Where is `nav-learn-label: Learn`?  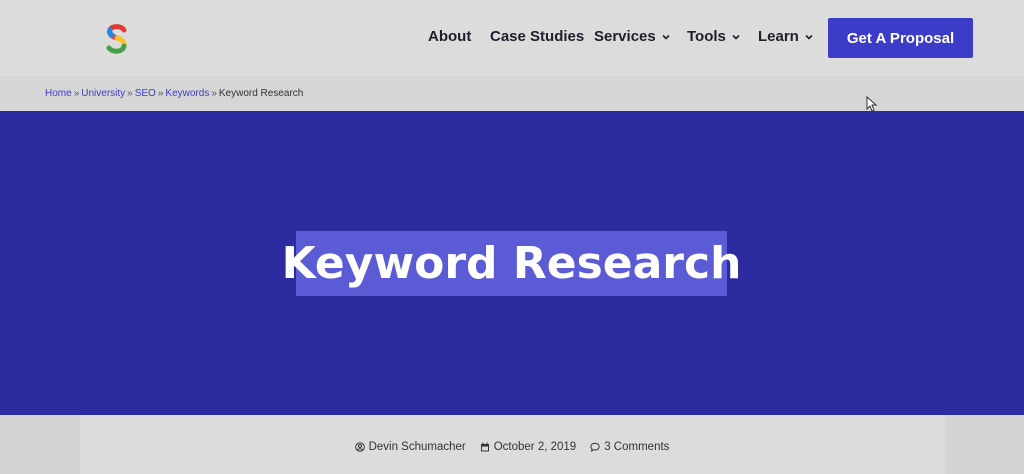 nav-learn-label: Learn is located at coordinates (778, 36).